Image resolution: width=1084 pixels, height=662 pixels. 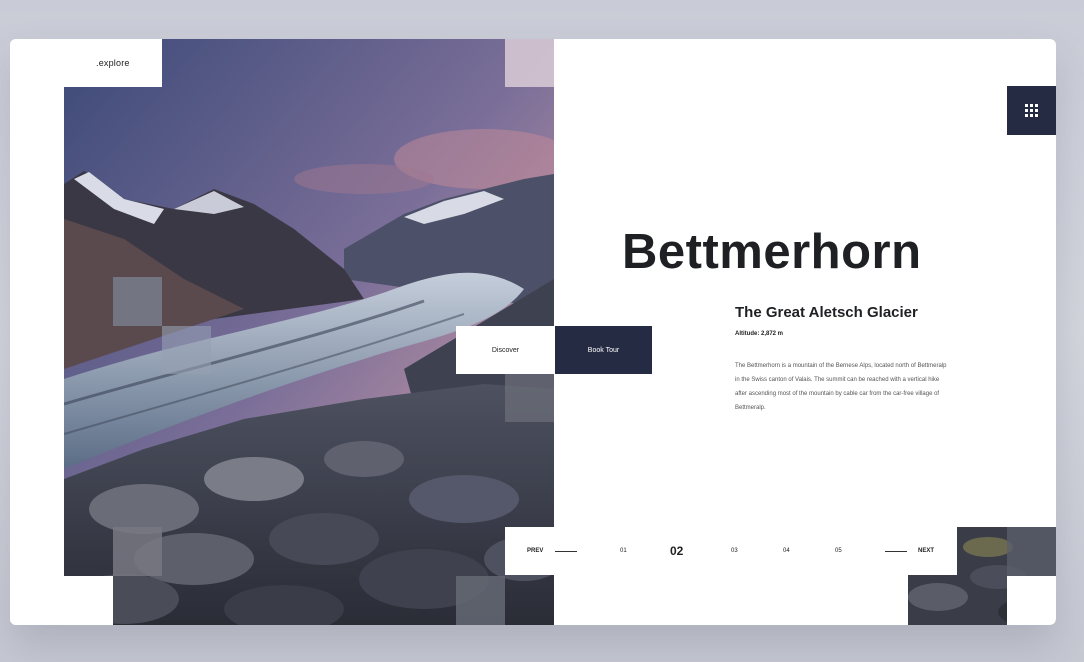 I want to click on page-title: Bettmerhorn, so click(x=772, y=252).